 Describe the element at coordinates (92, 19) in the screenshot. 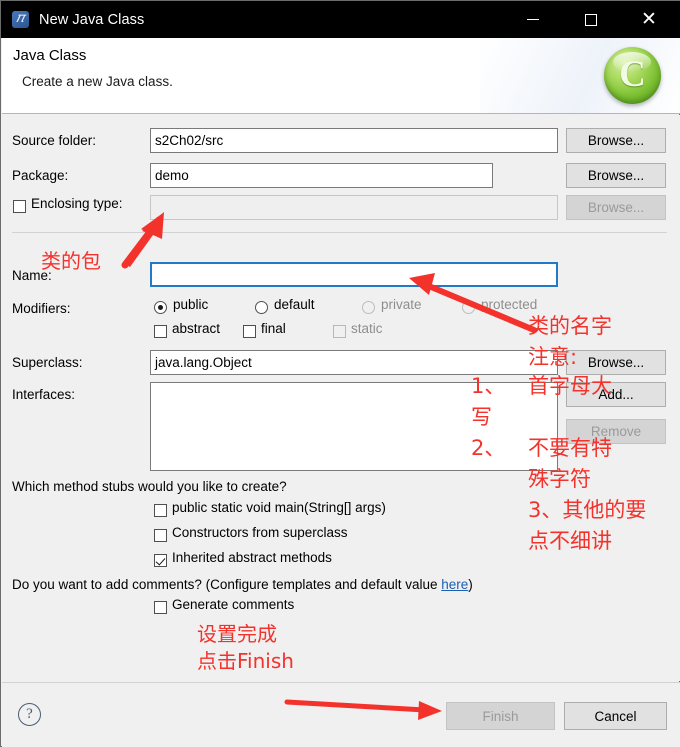

I see `window-title: New Java Class` at that location.